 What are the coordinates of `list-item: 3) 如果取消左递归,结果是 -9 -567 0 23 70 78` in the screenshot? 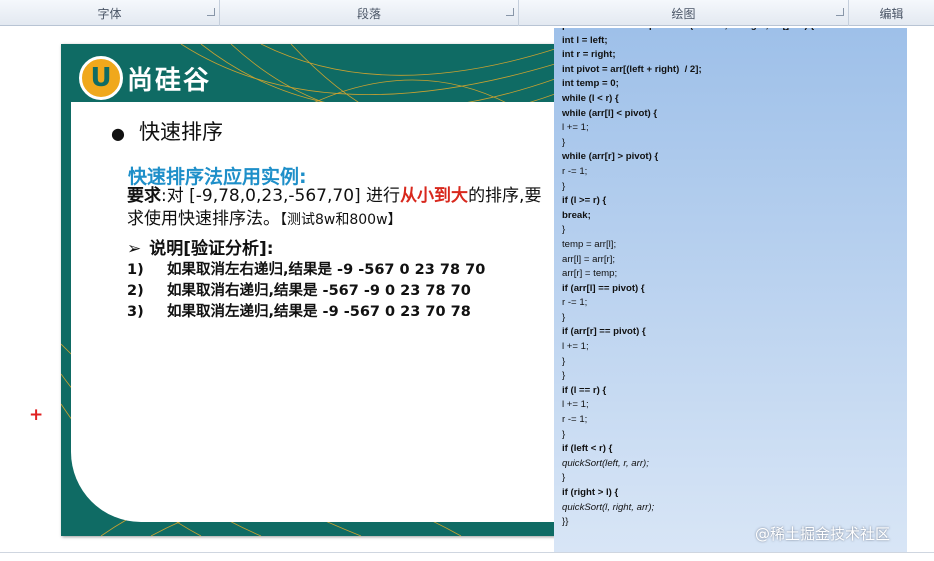 It's located at (299, 310).